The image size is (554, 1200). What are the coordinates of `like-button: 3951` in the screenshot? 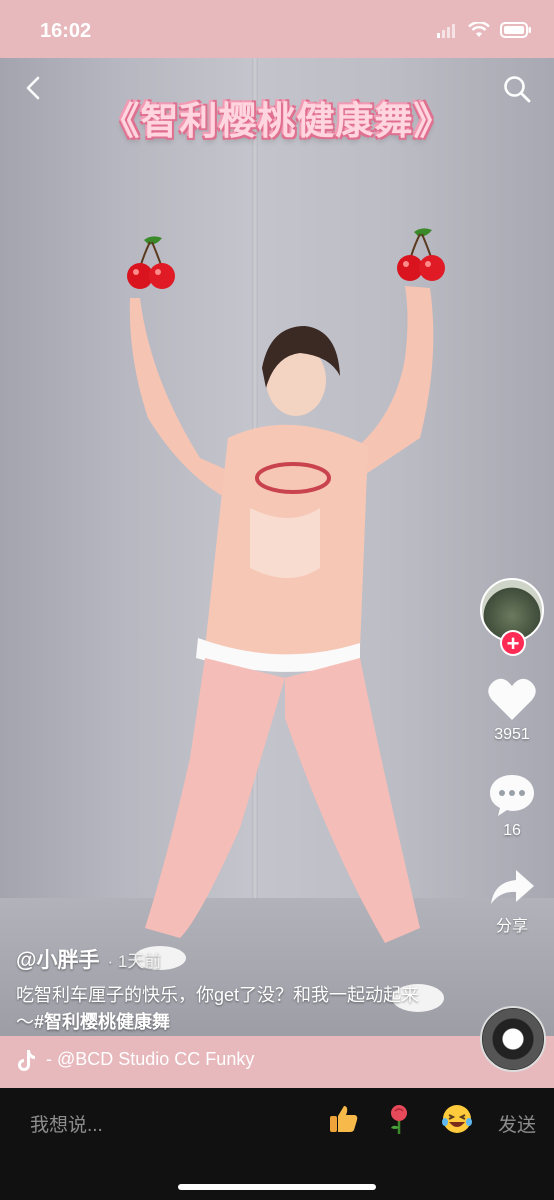 It's located at (512, 710).